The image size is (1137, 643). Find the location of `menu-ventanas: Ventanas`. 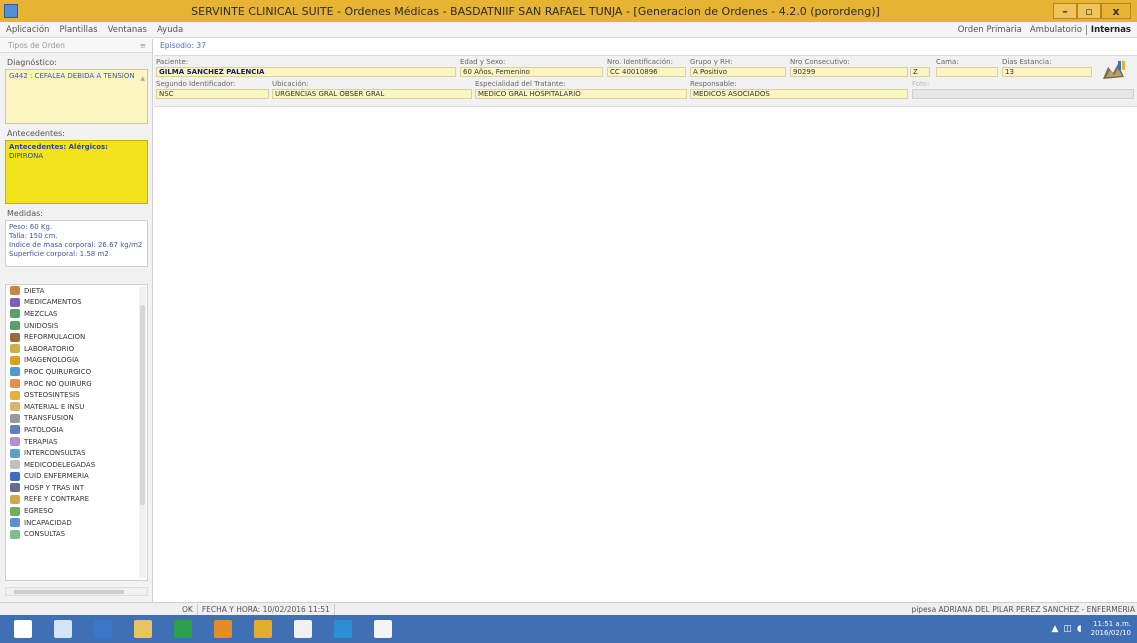

menu-ventanas: Ventanas is located at coordinates (126, 30).